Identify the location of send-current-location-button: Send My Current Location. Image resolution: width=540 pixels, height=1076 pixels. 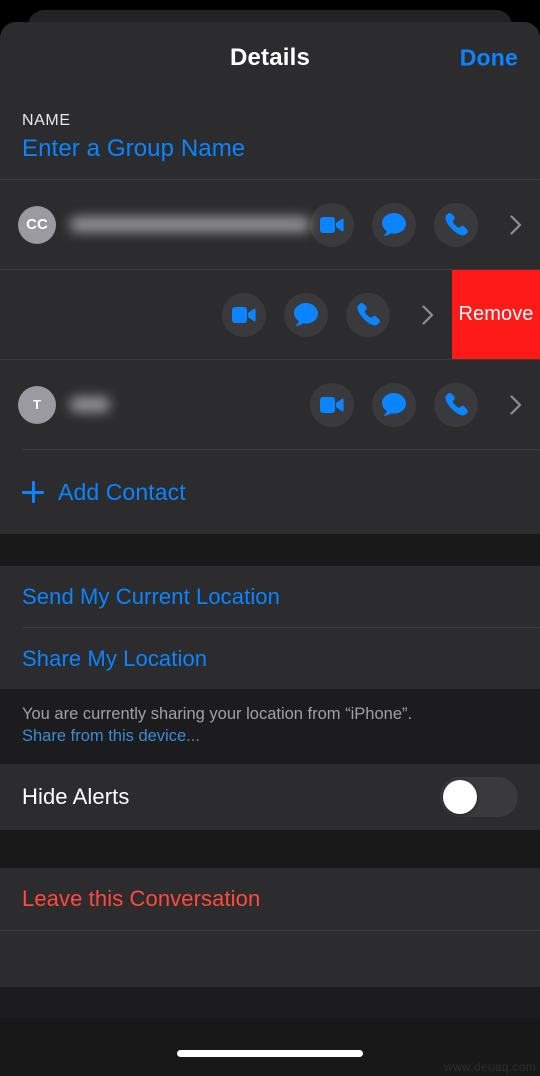
(270, 596).